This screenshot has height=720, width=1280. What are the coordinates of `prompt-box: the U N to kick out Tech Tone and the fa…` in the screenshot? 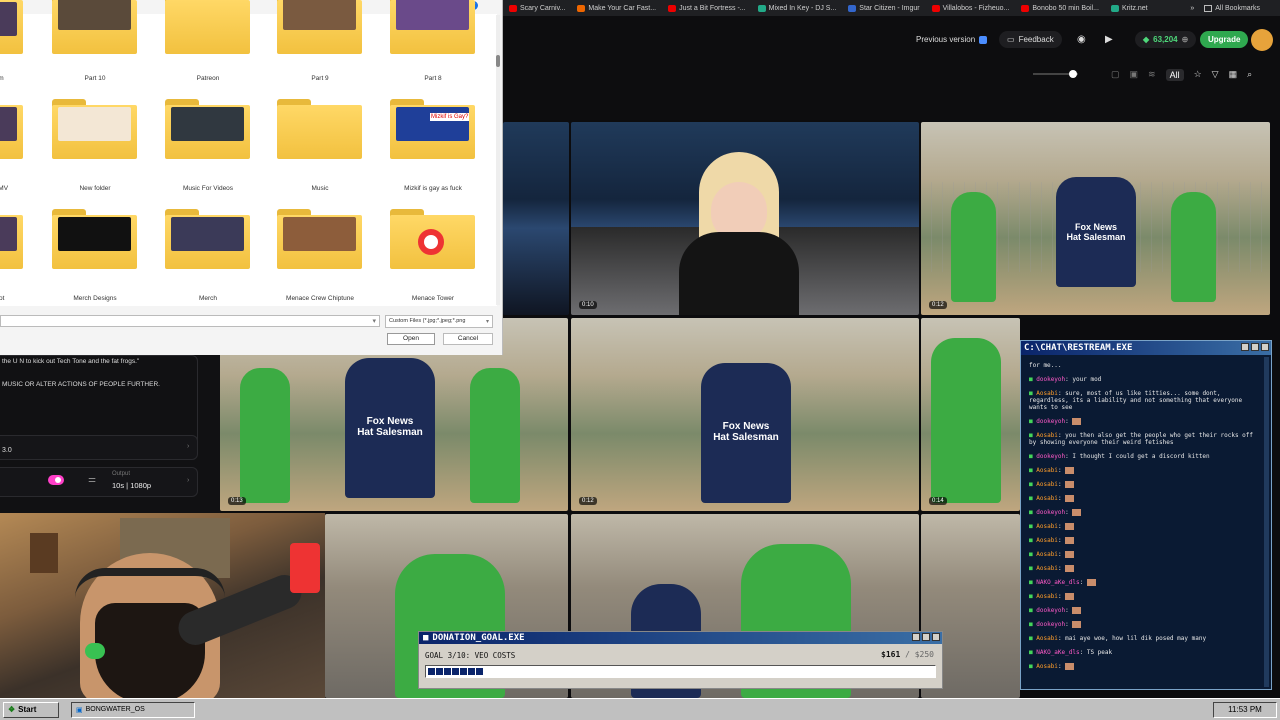 It's located at (99, 400).